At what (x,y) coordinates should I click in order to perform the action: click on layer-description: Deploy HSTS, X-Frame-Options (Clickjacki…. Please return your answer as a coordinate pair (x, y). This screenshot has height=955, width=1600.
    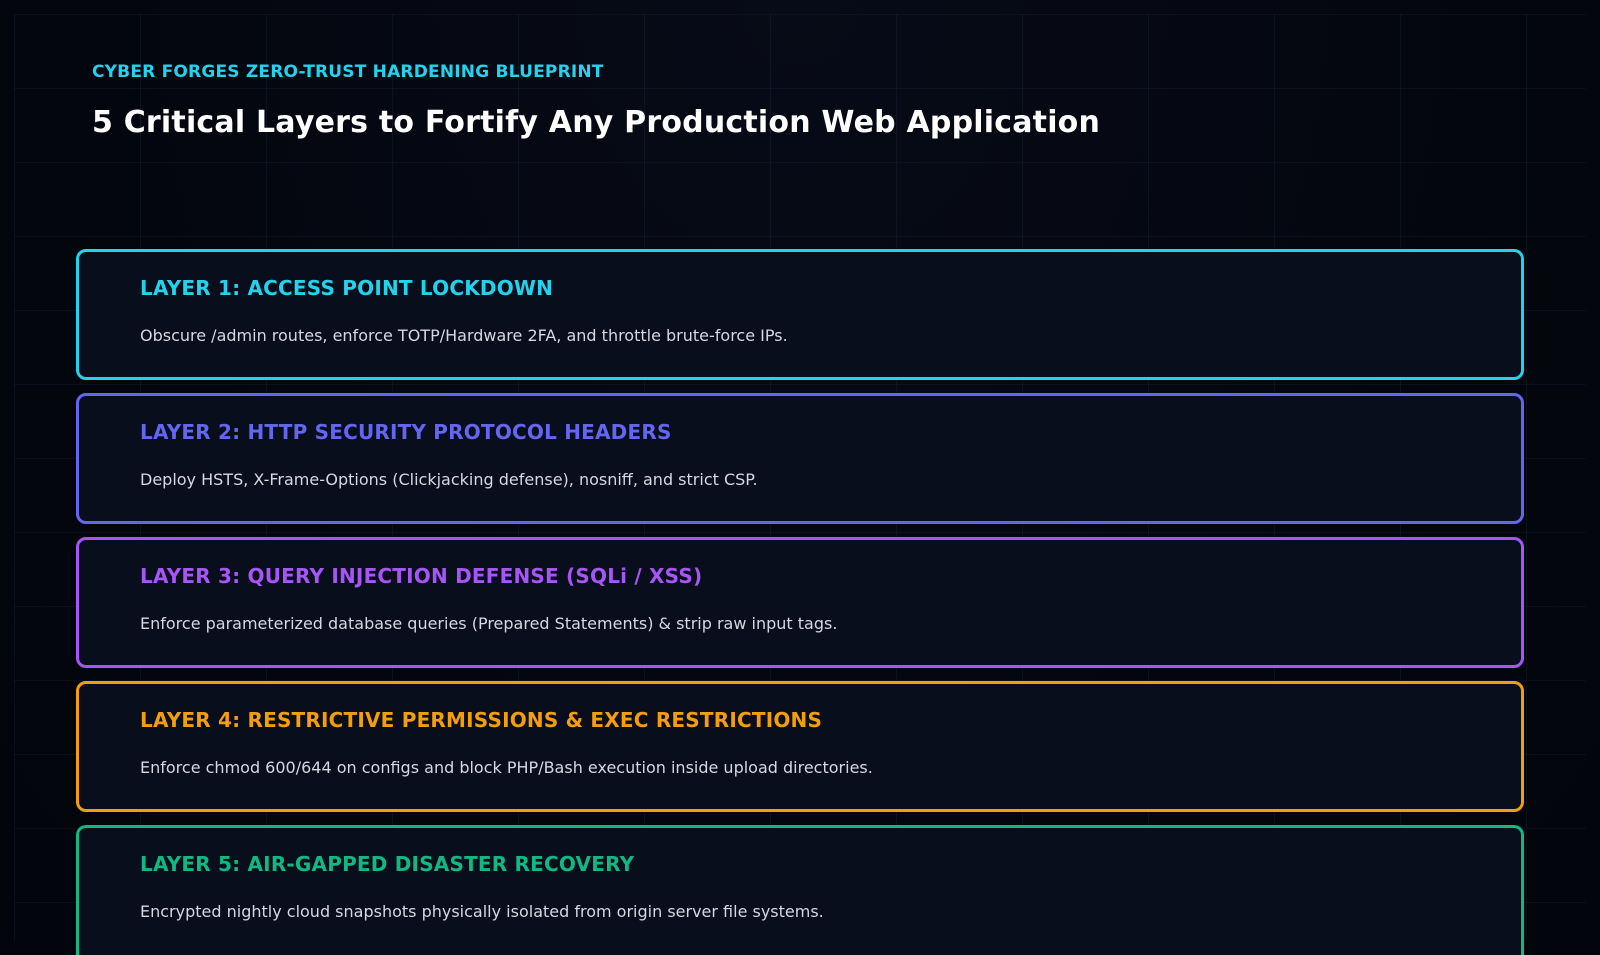
    Looking at the image, I should click on (449, 479).